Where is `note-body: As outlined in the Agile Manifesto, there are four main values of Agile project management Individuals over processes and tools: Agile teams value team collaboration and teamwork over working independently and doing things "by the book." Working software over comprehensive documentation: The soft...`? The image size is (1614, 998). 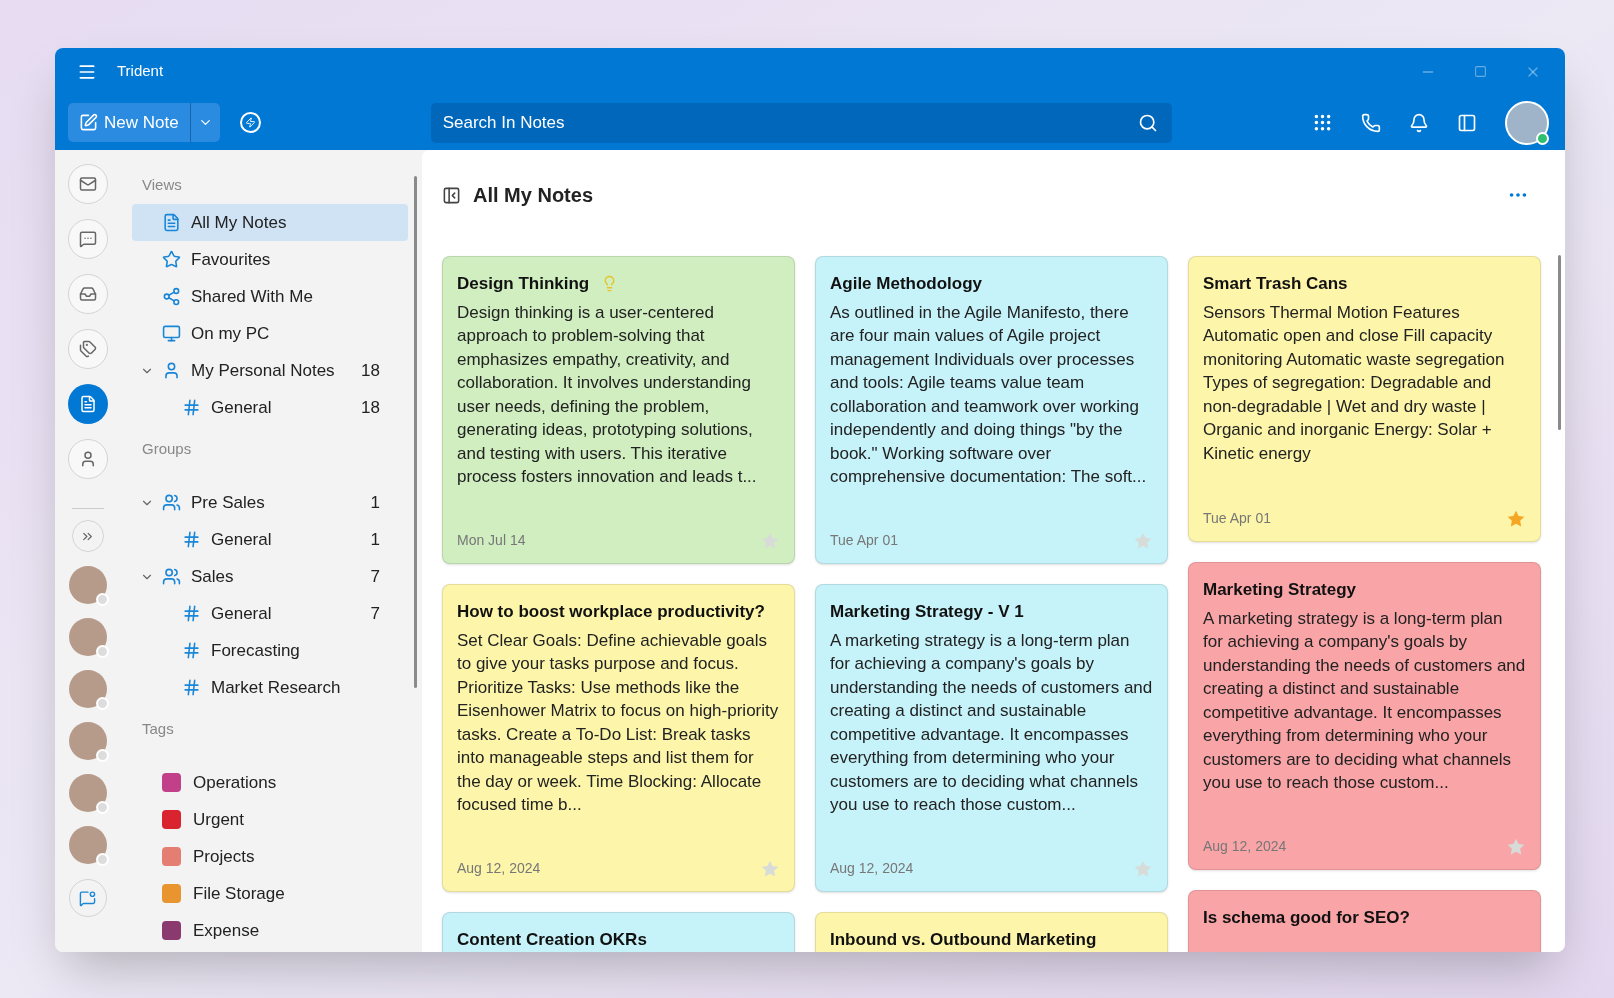
note-body: As outlined in the Agile Manifesto, there are four main values of Agile project management Individuals over processes and tools: Agile teams value team collaboration and teamwork over working independently and doing things "by the book." Working software over comprehensive documentation: The soft... is located at coordinates (989, 394).